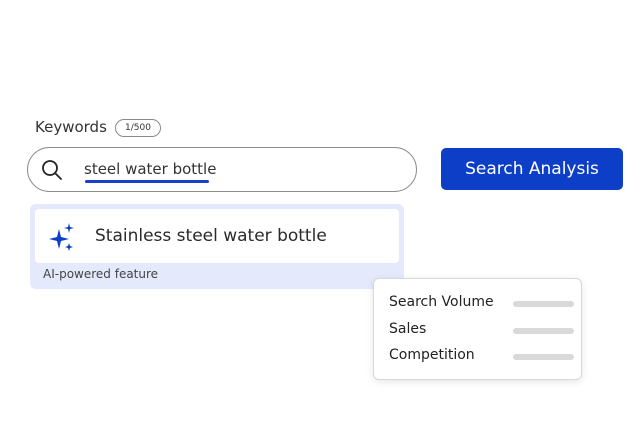  Describe the element at coordinates (101, 274) in the screenshot. I see `ai-feature-note: AI-powered feature` at that location.